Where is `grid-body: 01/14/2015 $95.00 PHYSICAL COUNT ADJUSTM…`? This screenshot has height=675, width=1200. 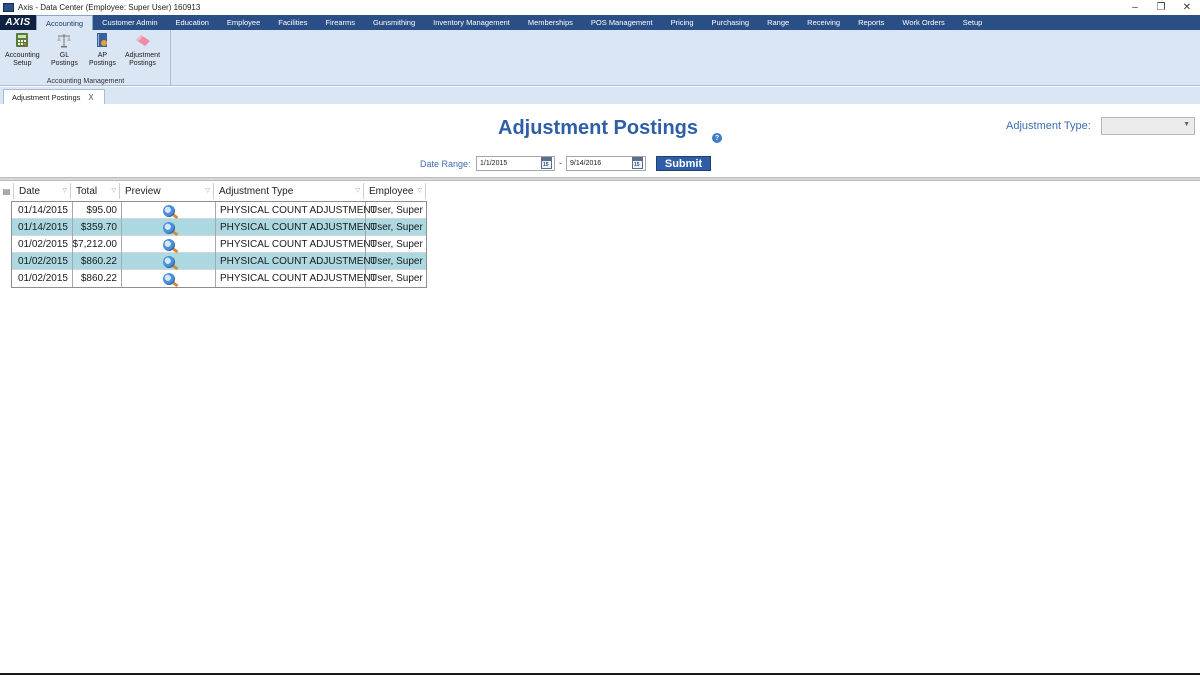
grid-body: 01/14/2015 $95.00 PHYSICAL COUNT ADJUSTM… is located at coordinates (219, 244).